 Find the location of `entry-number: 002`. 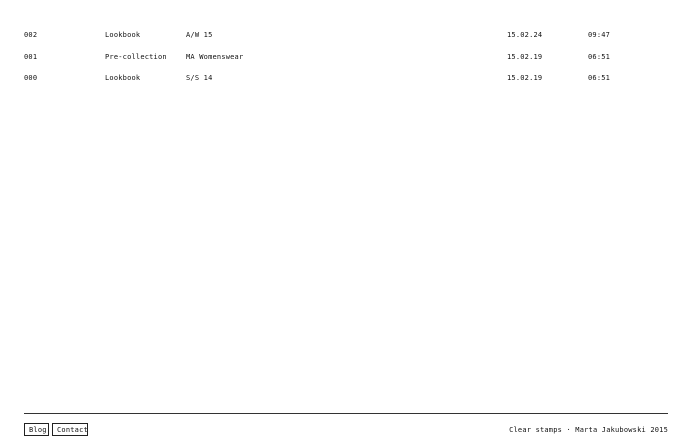

entry-number: 002 is located at coordinates (31, 35).